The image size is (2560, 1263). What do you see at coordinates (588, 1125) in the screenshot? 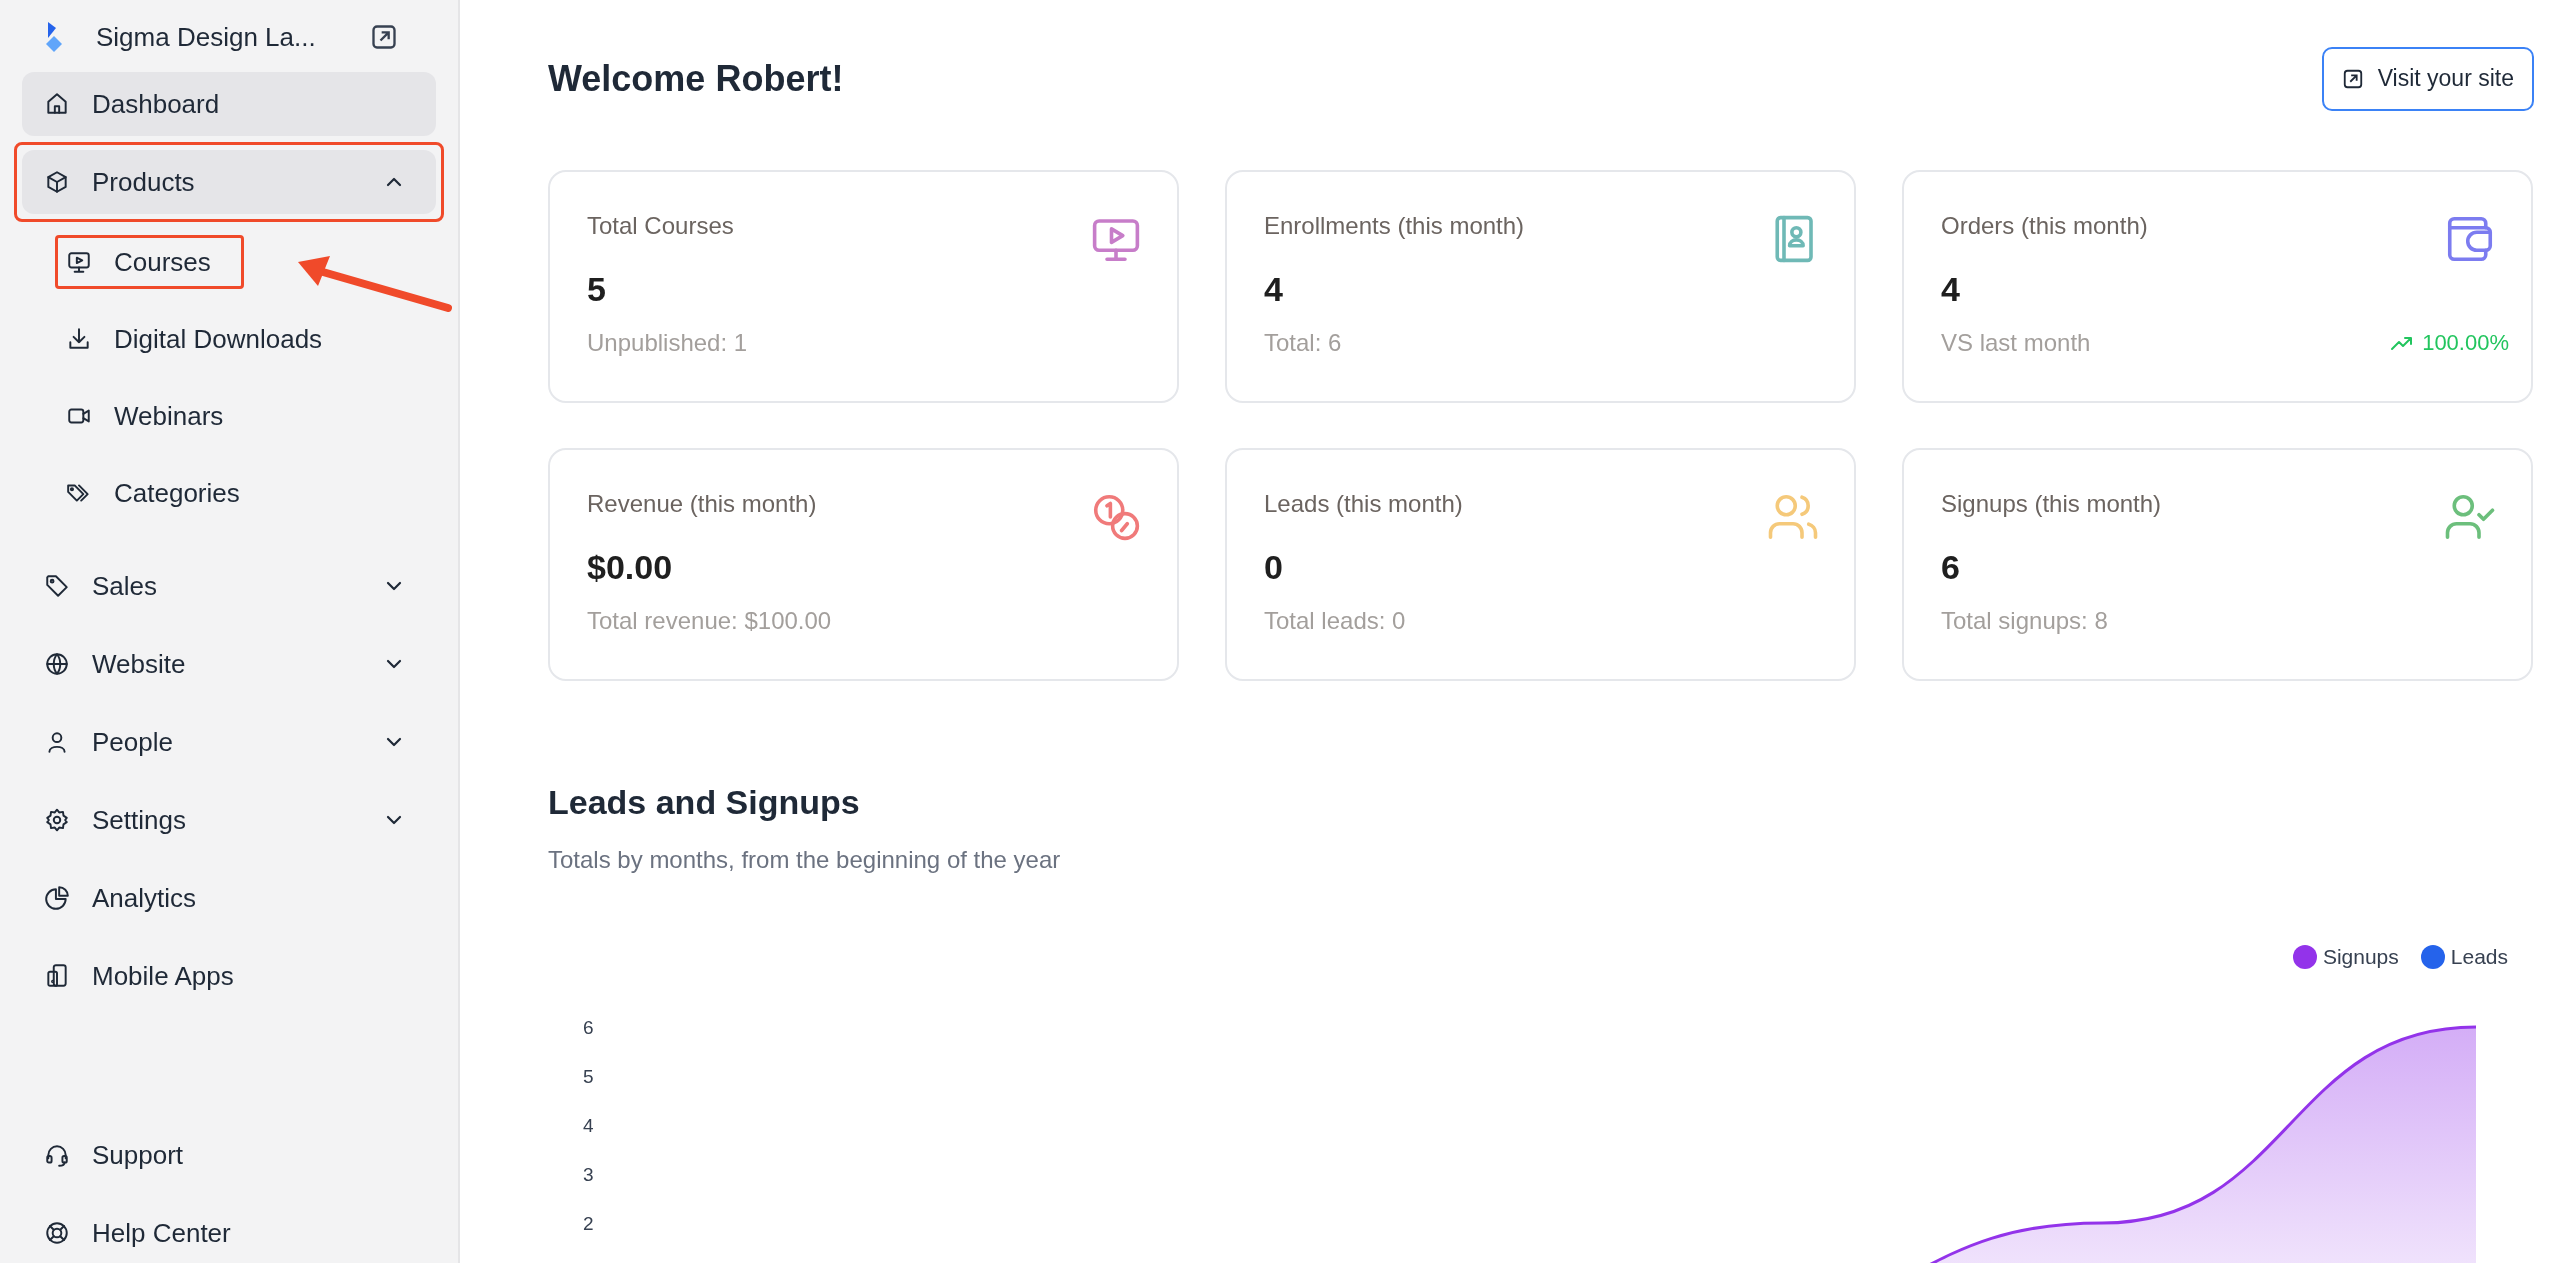
I see `axis-tick-label: 4` at bounding box center [588, 1125].